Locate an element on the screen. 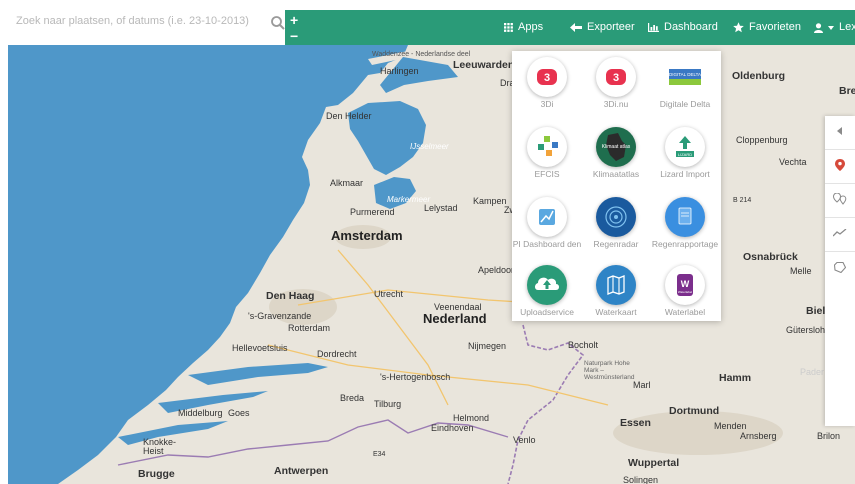 Image resolution: width=855 pixels, height=484 pixels. area-selection-button is located at coordinates (840, 267).